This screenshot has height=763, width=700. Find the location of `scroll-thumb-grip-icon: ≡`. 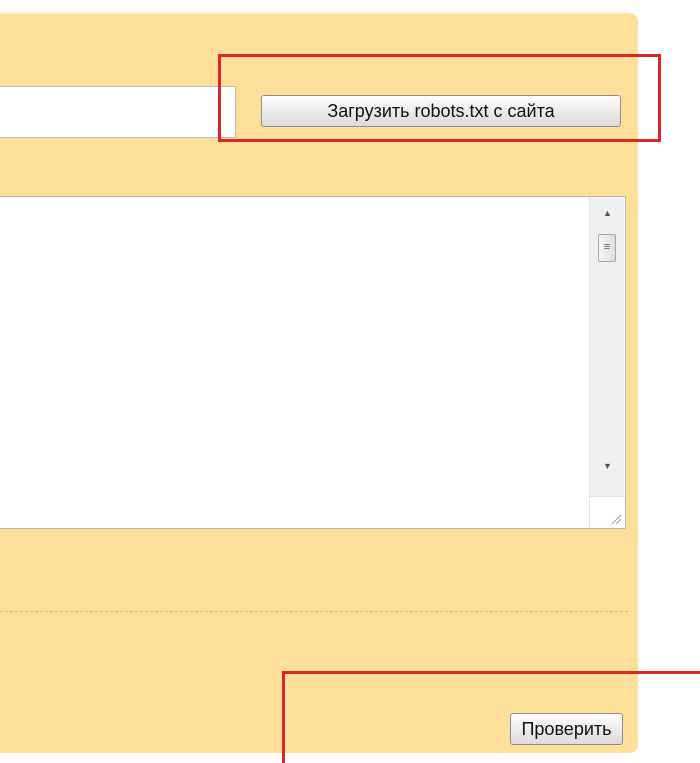

scroll-thumb-grip-icon: ≡ is located at coordinates (607, 247).